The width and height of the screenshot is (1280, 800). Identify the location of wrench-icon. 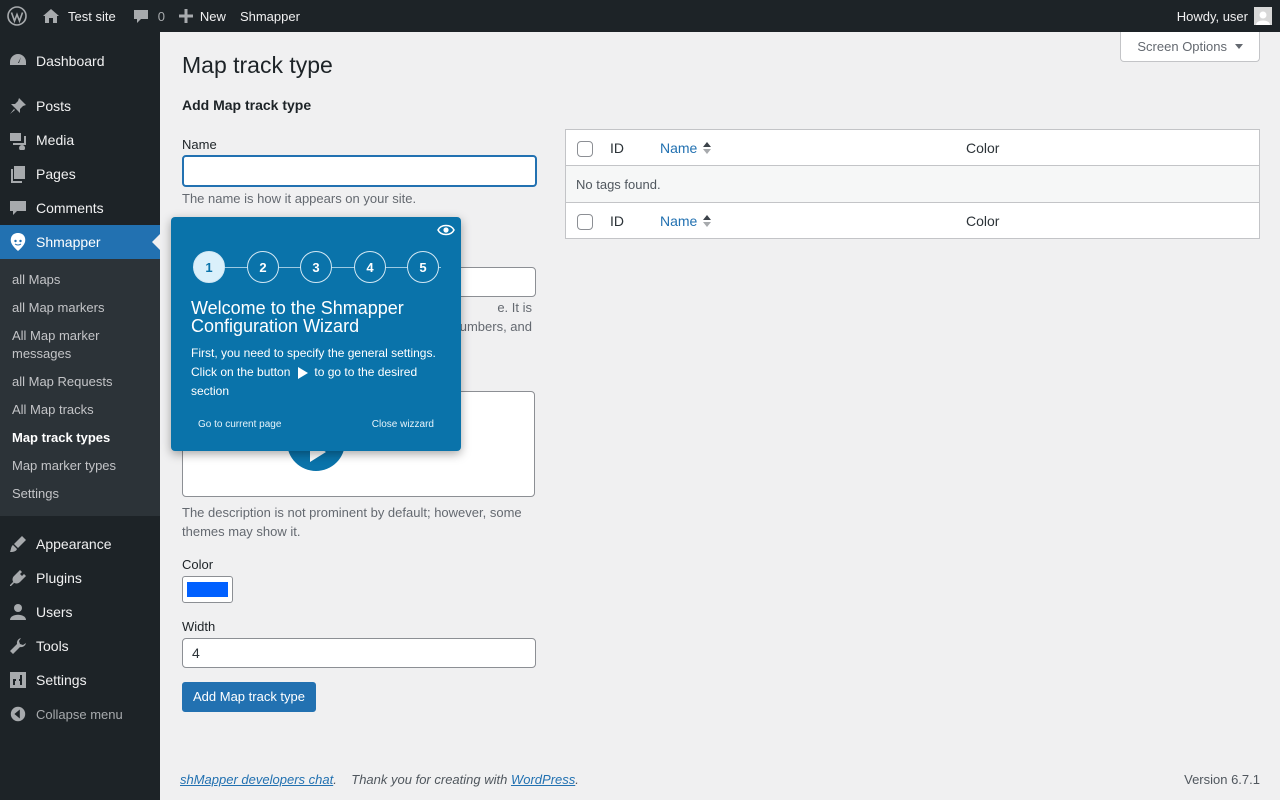
(18, 646).